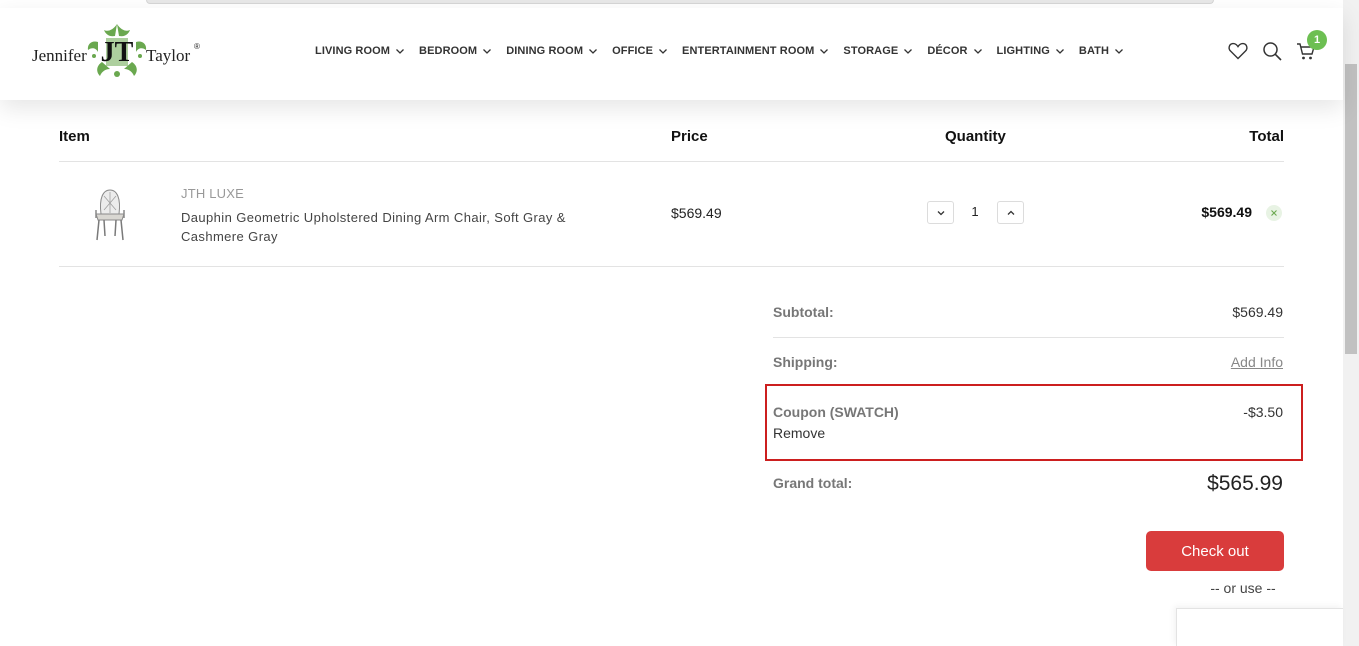  I want to click on logo-monogram-icon: JT, so click(117, 50).